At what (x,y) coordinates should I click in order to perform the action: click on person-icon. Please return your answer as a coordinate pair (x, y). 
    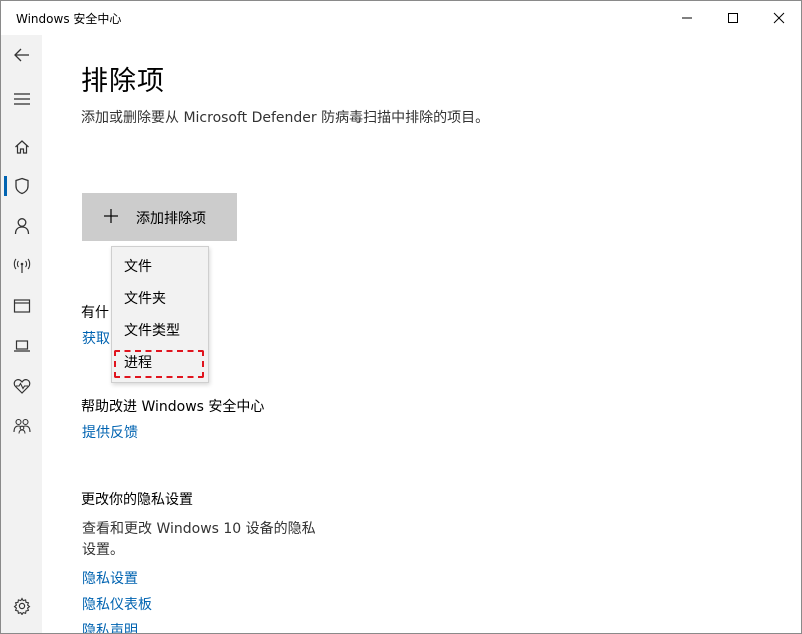
    Looking at the image, I should click on (21, 226).